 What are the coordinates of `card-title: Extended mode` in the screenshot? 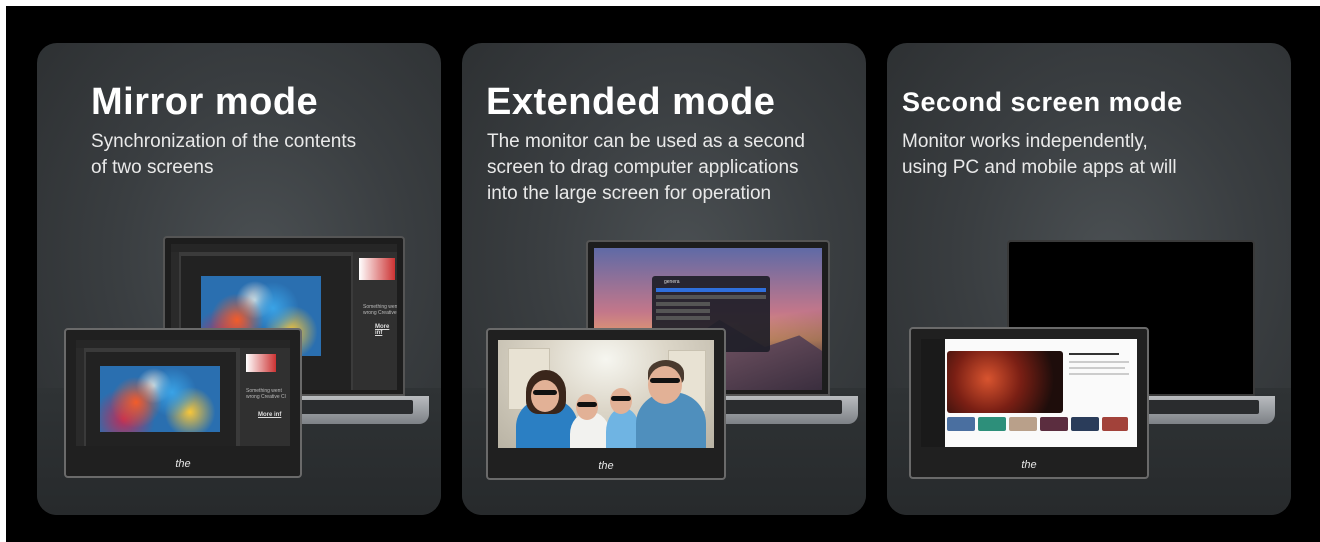 It's located at (631, 102).